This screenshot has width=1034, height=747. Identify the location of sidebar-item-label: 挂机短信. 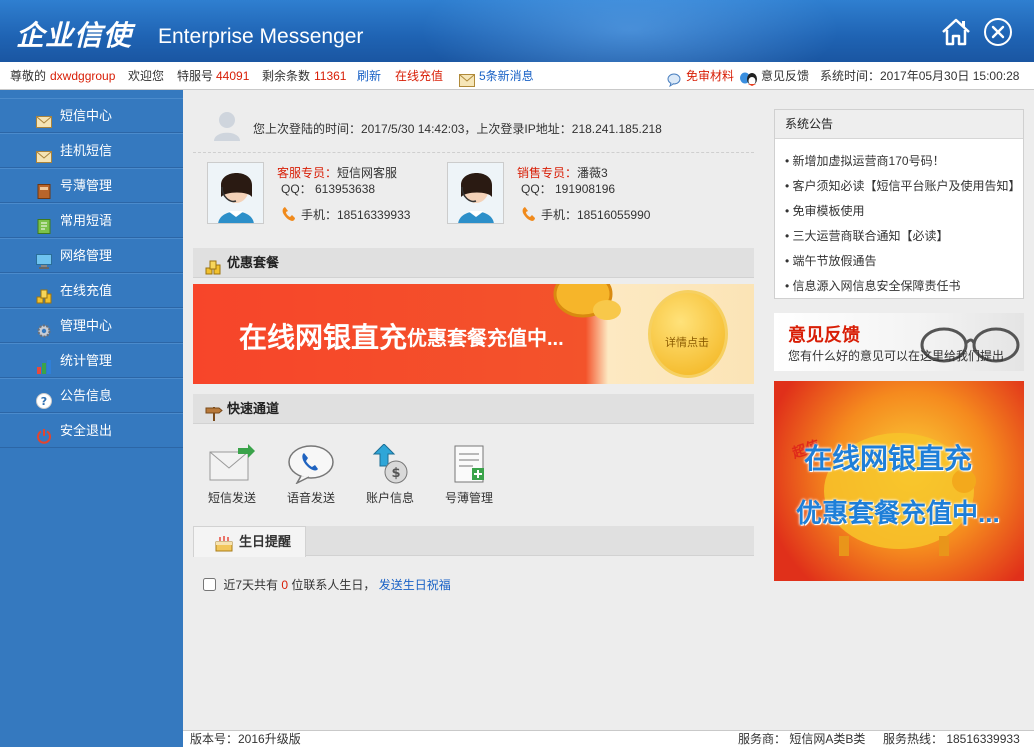
(86, 150).